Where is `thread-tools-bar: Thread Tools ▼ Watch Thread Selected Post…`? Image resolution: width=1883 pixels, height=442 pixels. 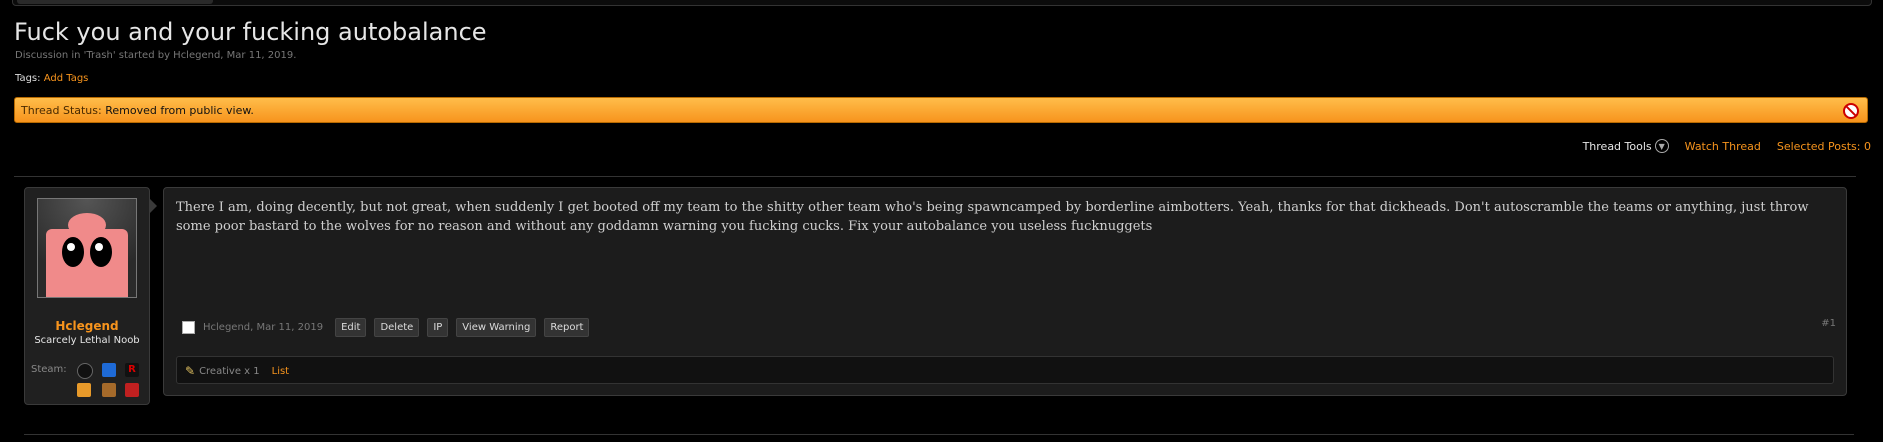 thread-tools-bar: Thread Tools ▼ Watch Thread Selected Post… is located at coordinates (1727, 146).